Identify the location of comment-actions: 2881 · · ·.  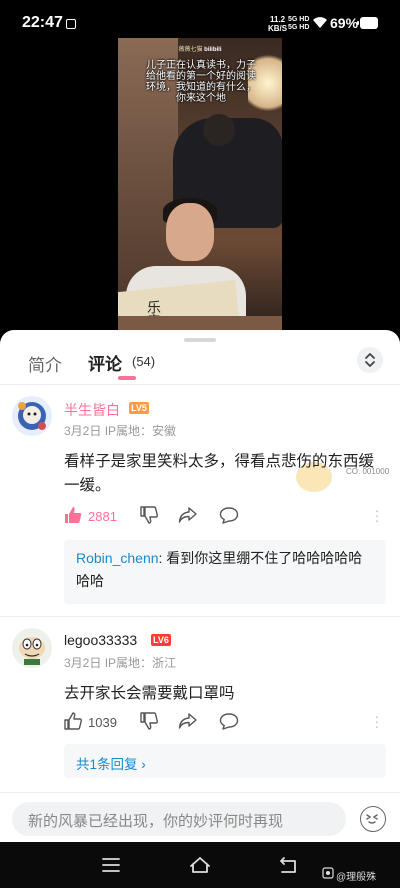
(229, 515).